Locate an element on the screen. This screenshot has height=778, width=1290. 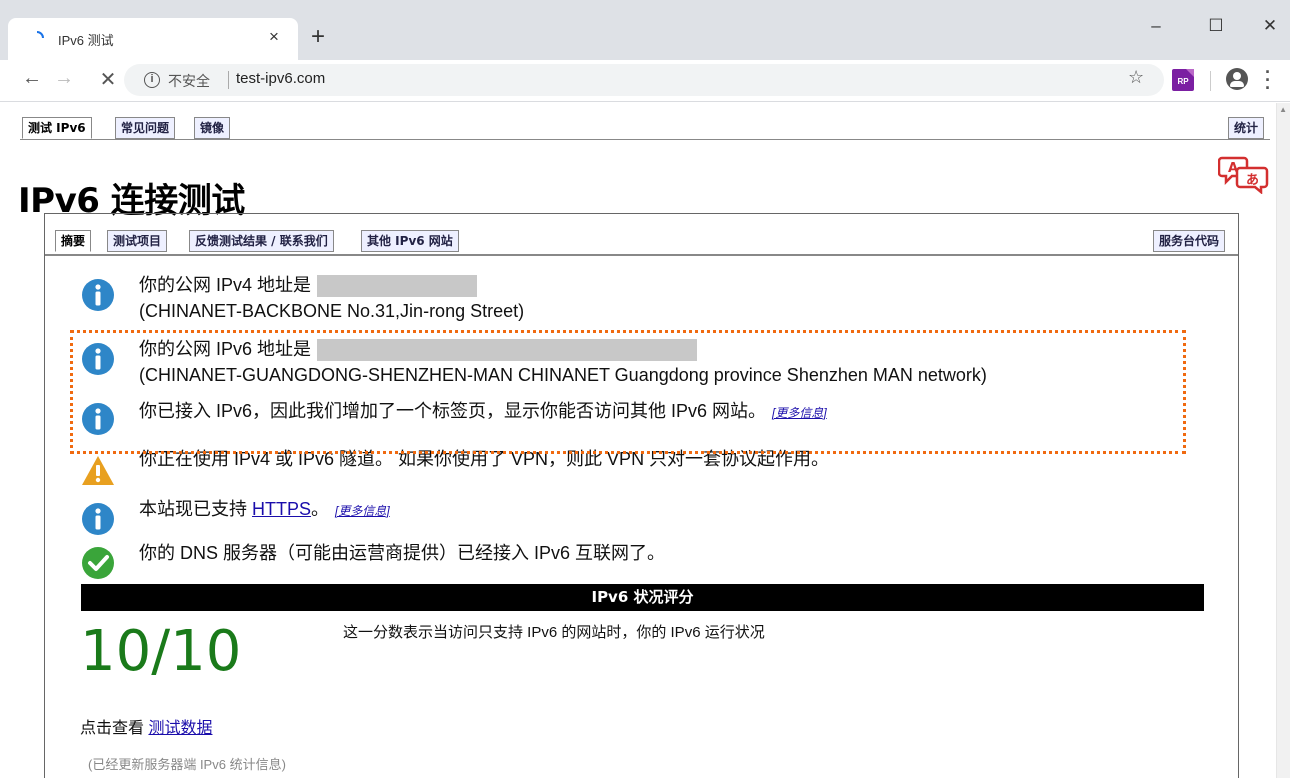
svg-text: あ is located at coordinates (1252, 180).